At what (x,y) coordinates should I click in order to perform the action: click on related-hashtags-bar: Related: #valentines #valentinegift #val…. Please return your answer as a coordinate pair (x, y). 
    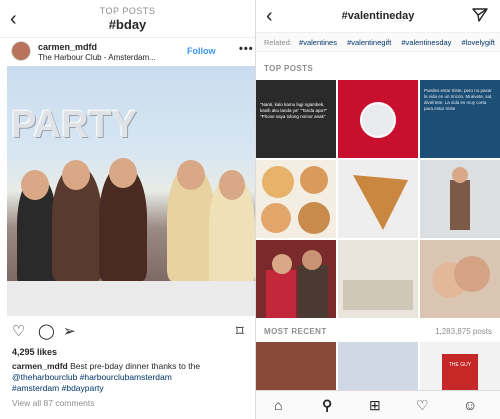
    Looking at the image, I should click on (378, 42).